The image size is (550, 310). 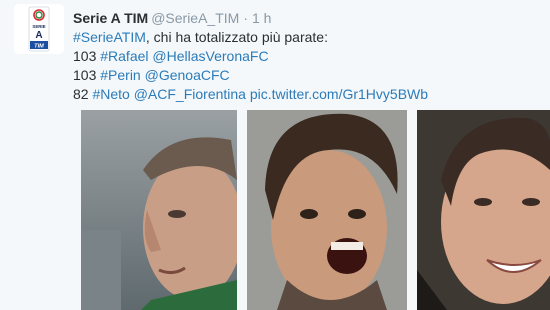 What do you see at coordinates (109, 37) in the screenshot?
I see `hashtag-link: #SerieATIM` at bounding box center [109, 37].